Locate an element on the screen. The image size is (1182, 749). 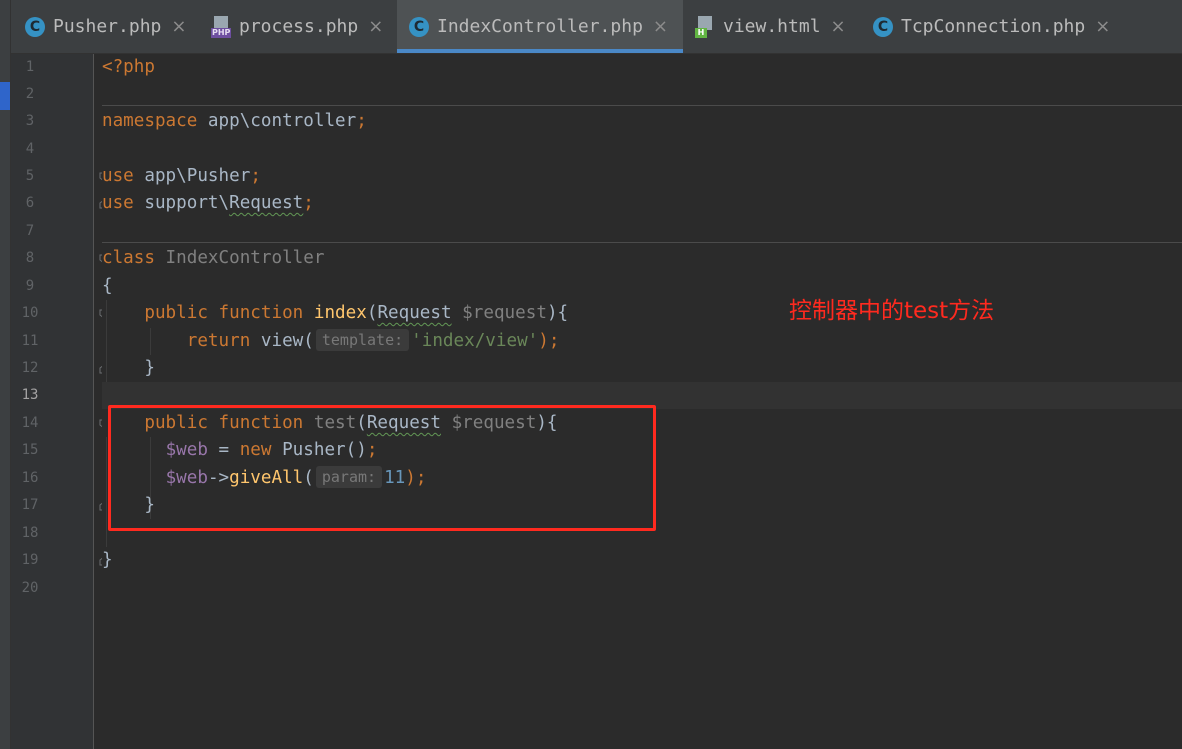
tab-pusher-php: C Pusher.php × is located at coordinates (111, 26).